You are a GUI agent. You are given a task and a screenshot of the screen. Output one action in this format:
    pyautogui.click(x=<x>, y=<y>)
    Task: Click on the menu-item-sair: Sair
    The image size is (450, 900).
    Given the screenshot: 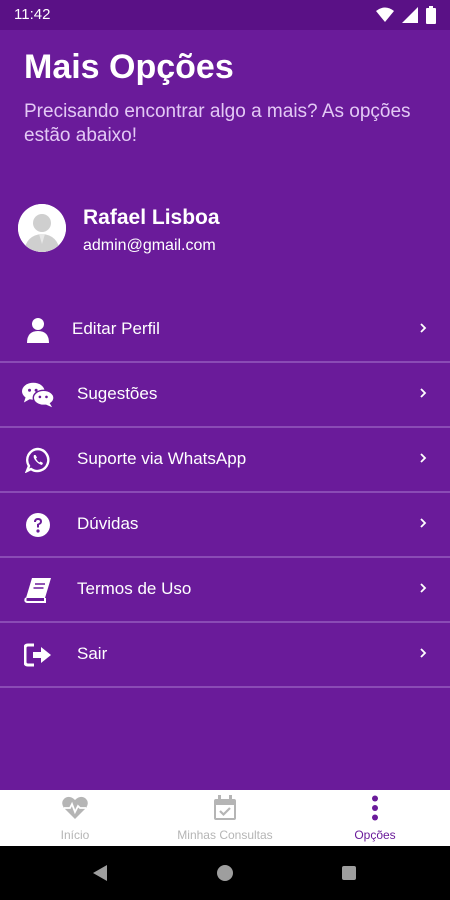 What is the action you would take?
    pyautogui.click(x=225, y=655)
    